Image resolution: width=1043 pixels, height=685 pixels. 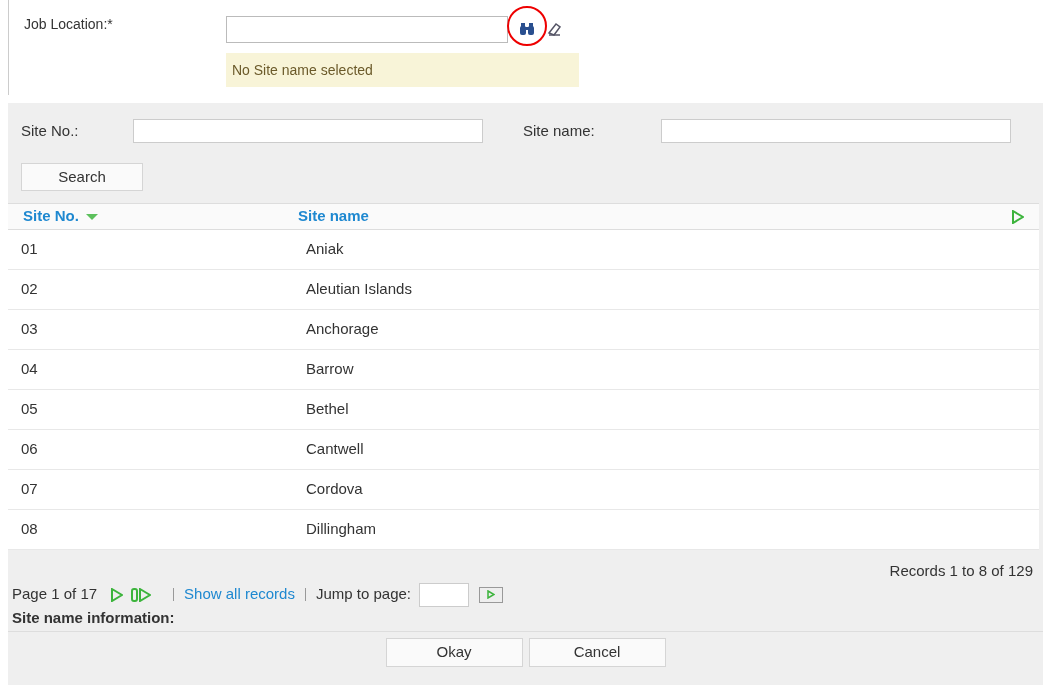 I want to click on jump-label: Jump to page:, so click(x=363, y=594).